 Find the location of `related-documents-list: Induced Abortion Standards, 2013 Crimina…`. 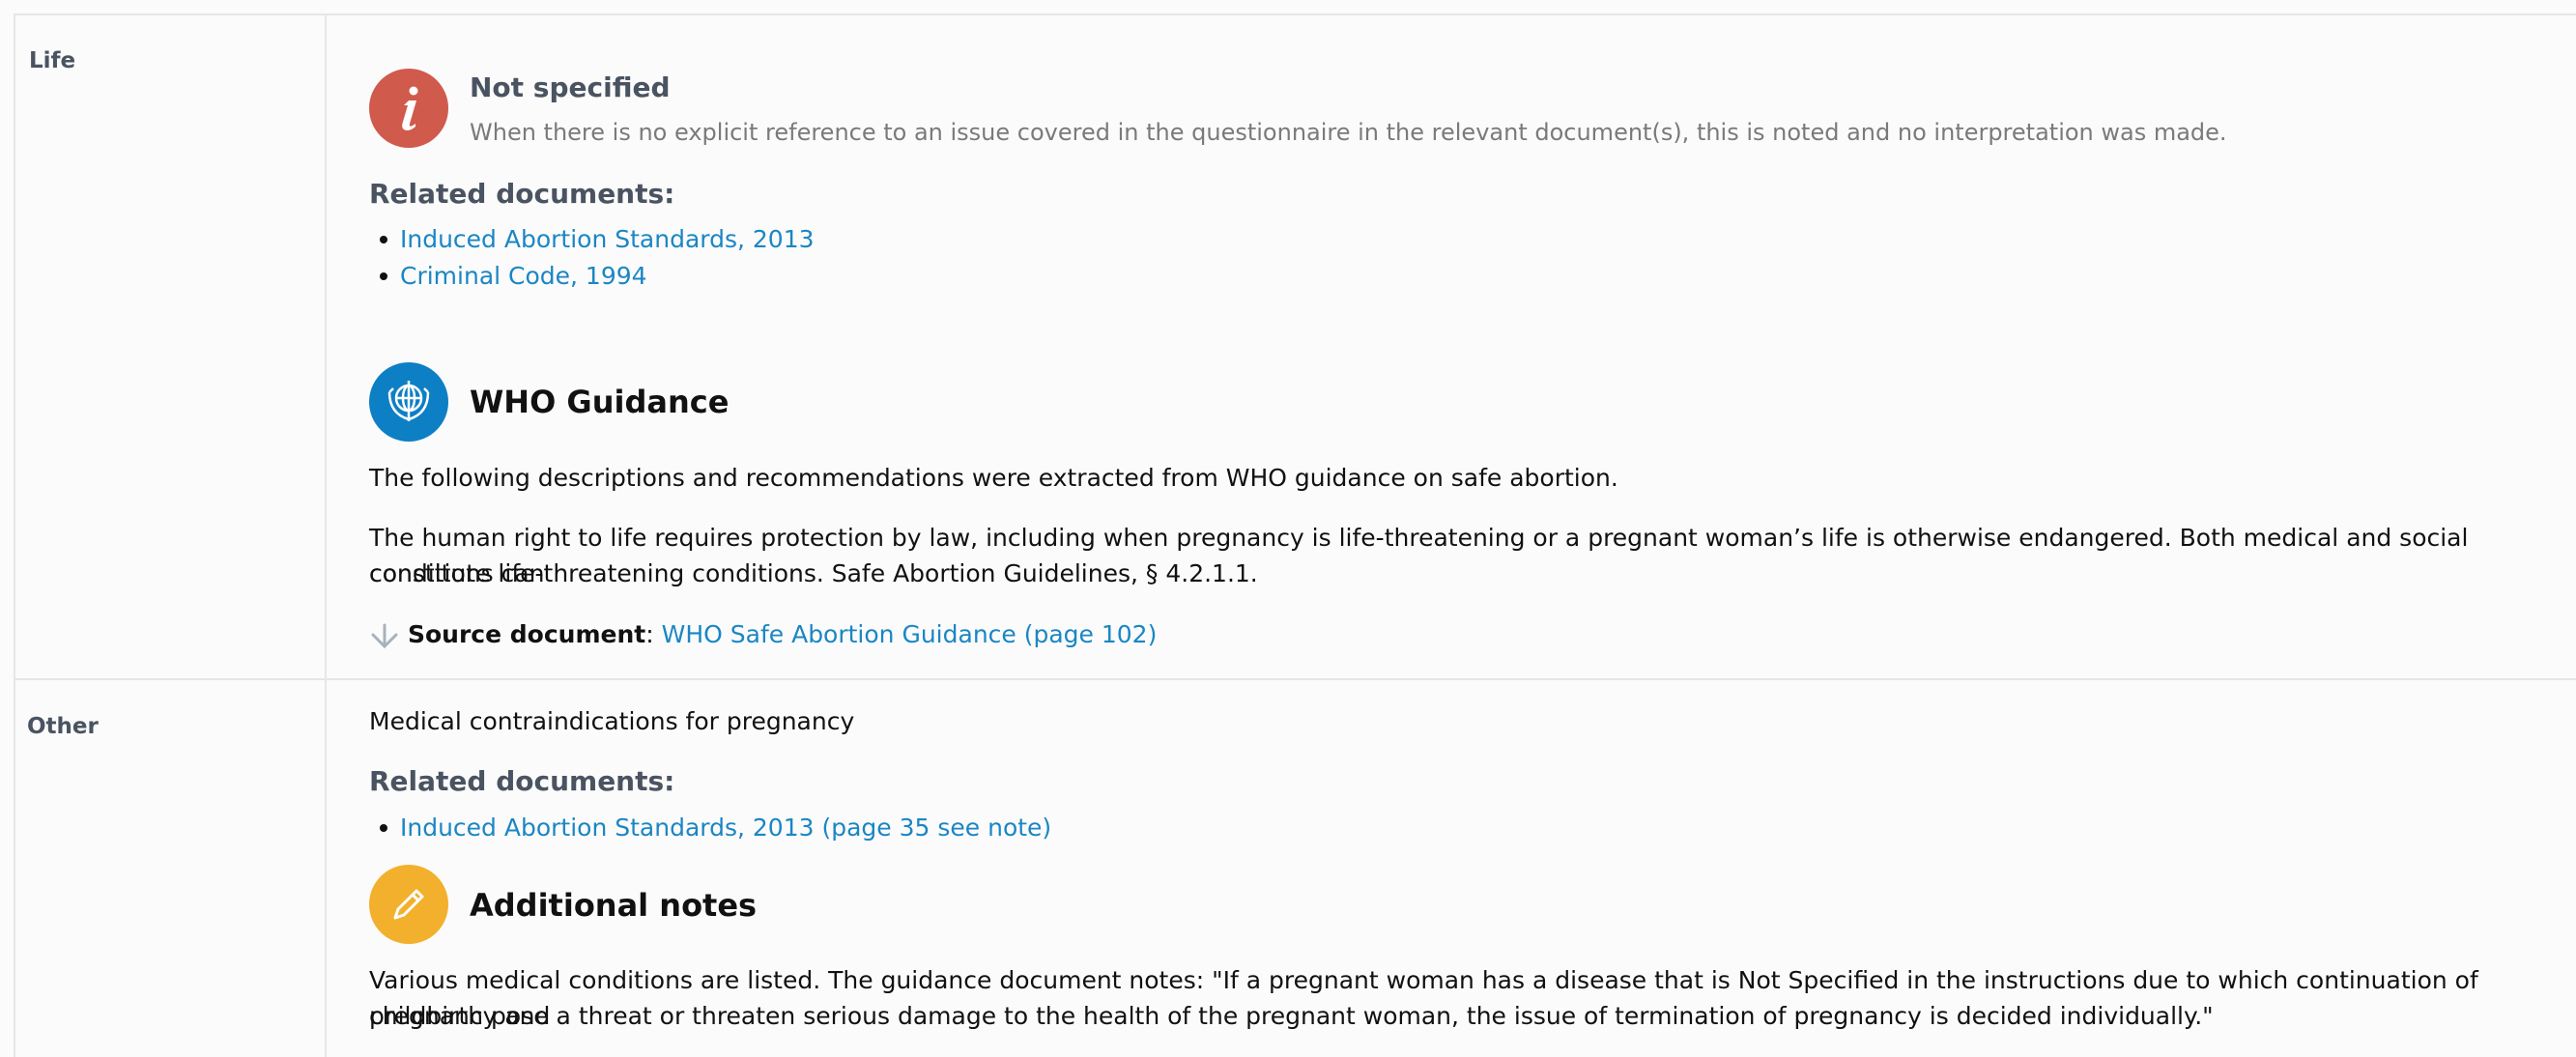

related-documents-list: Induced Abortion Standards, 2013 Crimina… is located at coordinates (592, 258).